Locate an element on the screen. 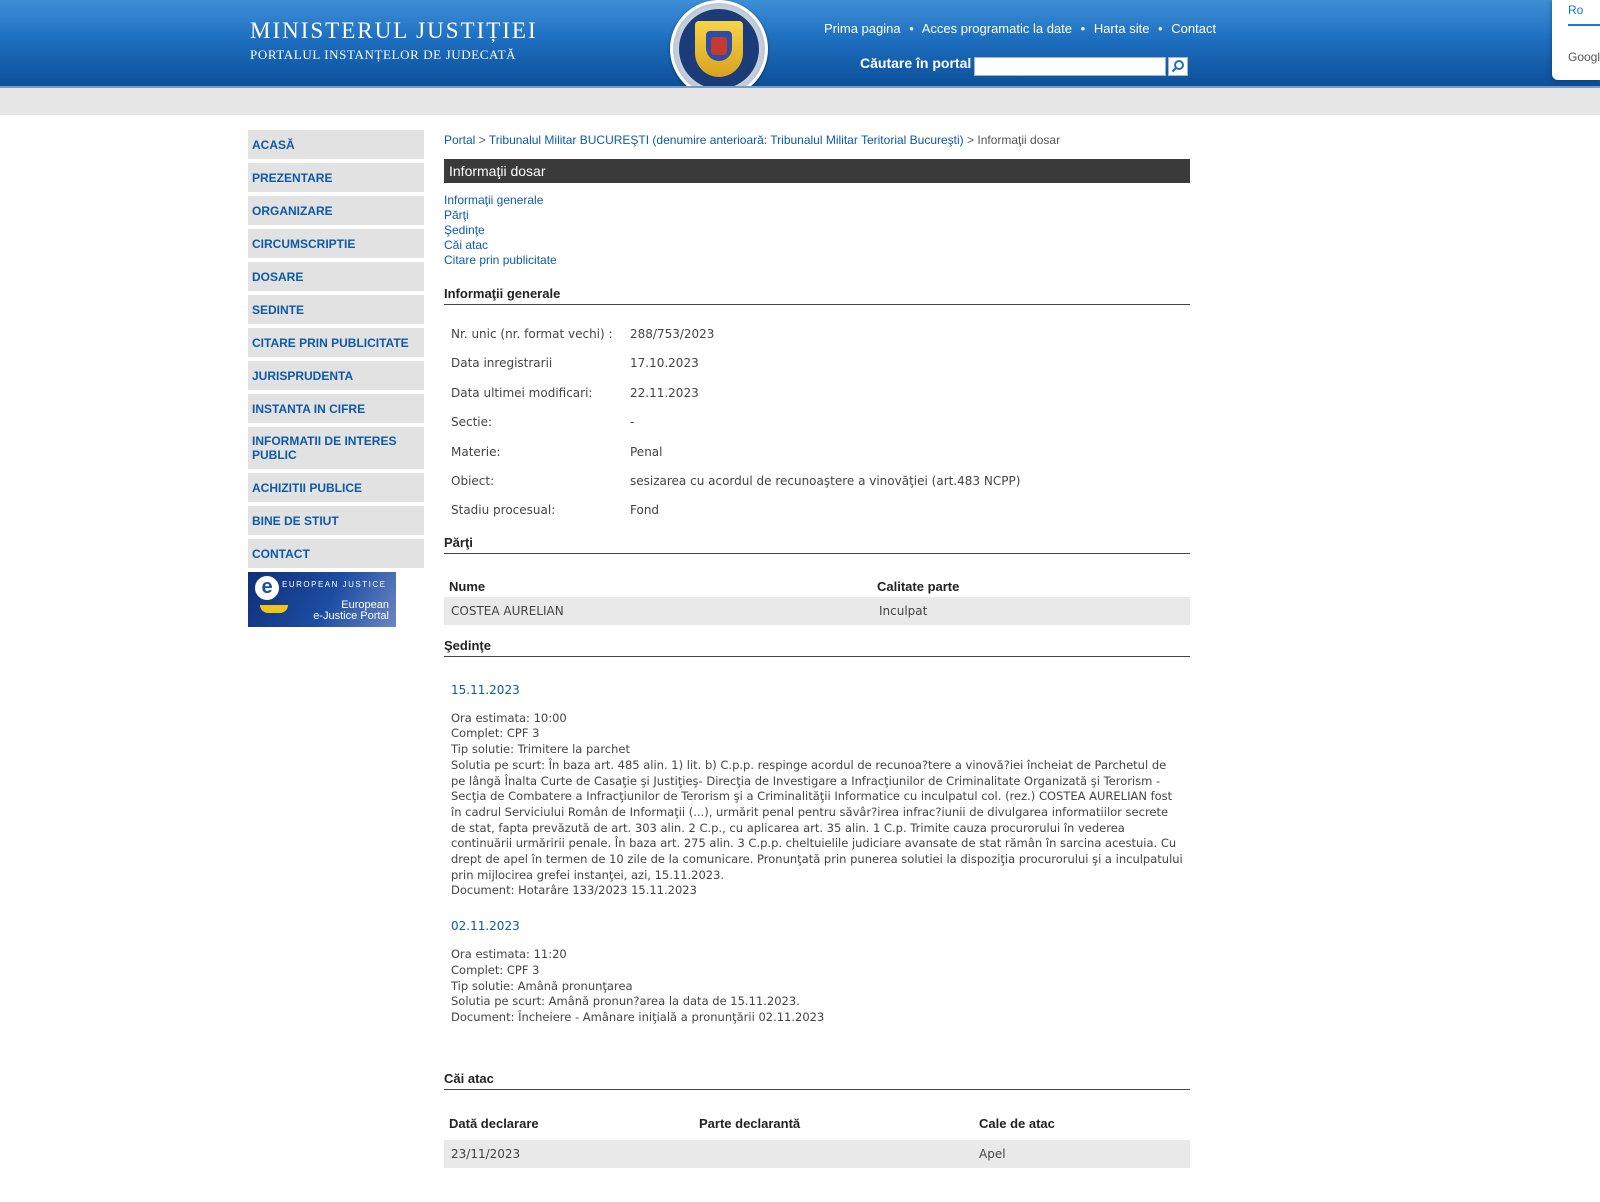 The width and height of the screenshot is (1600, 1202). ejustice-logo-icon: e is located at coordinates (267, 588).